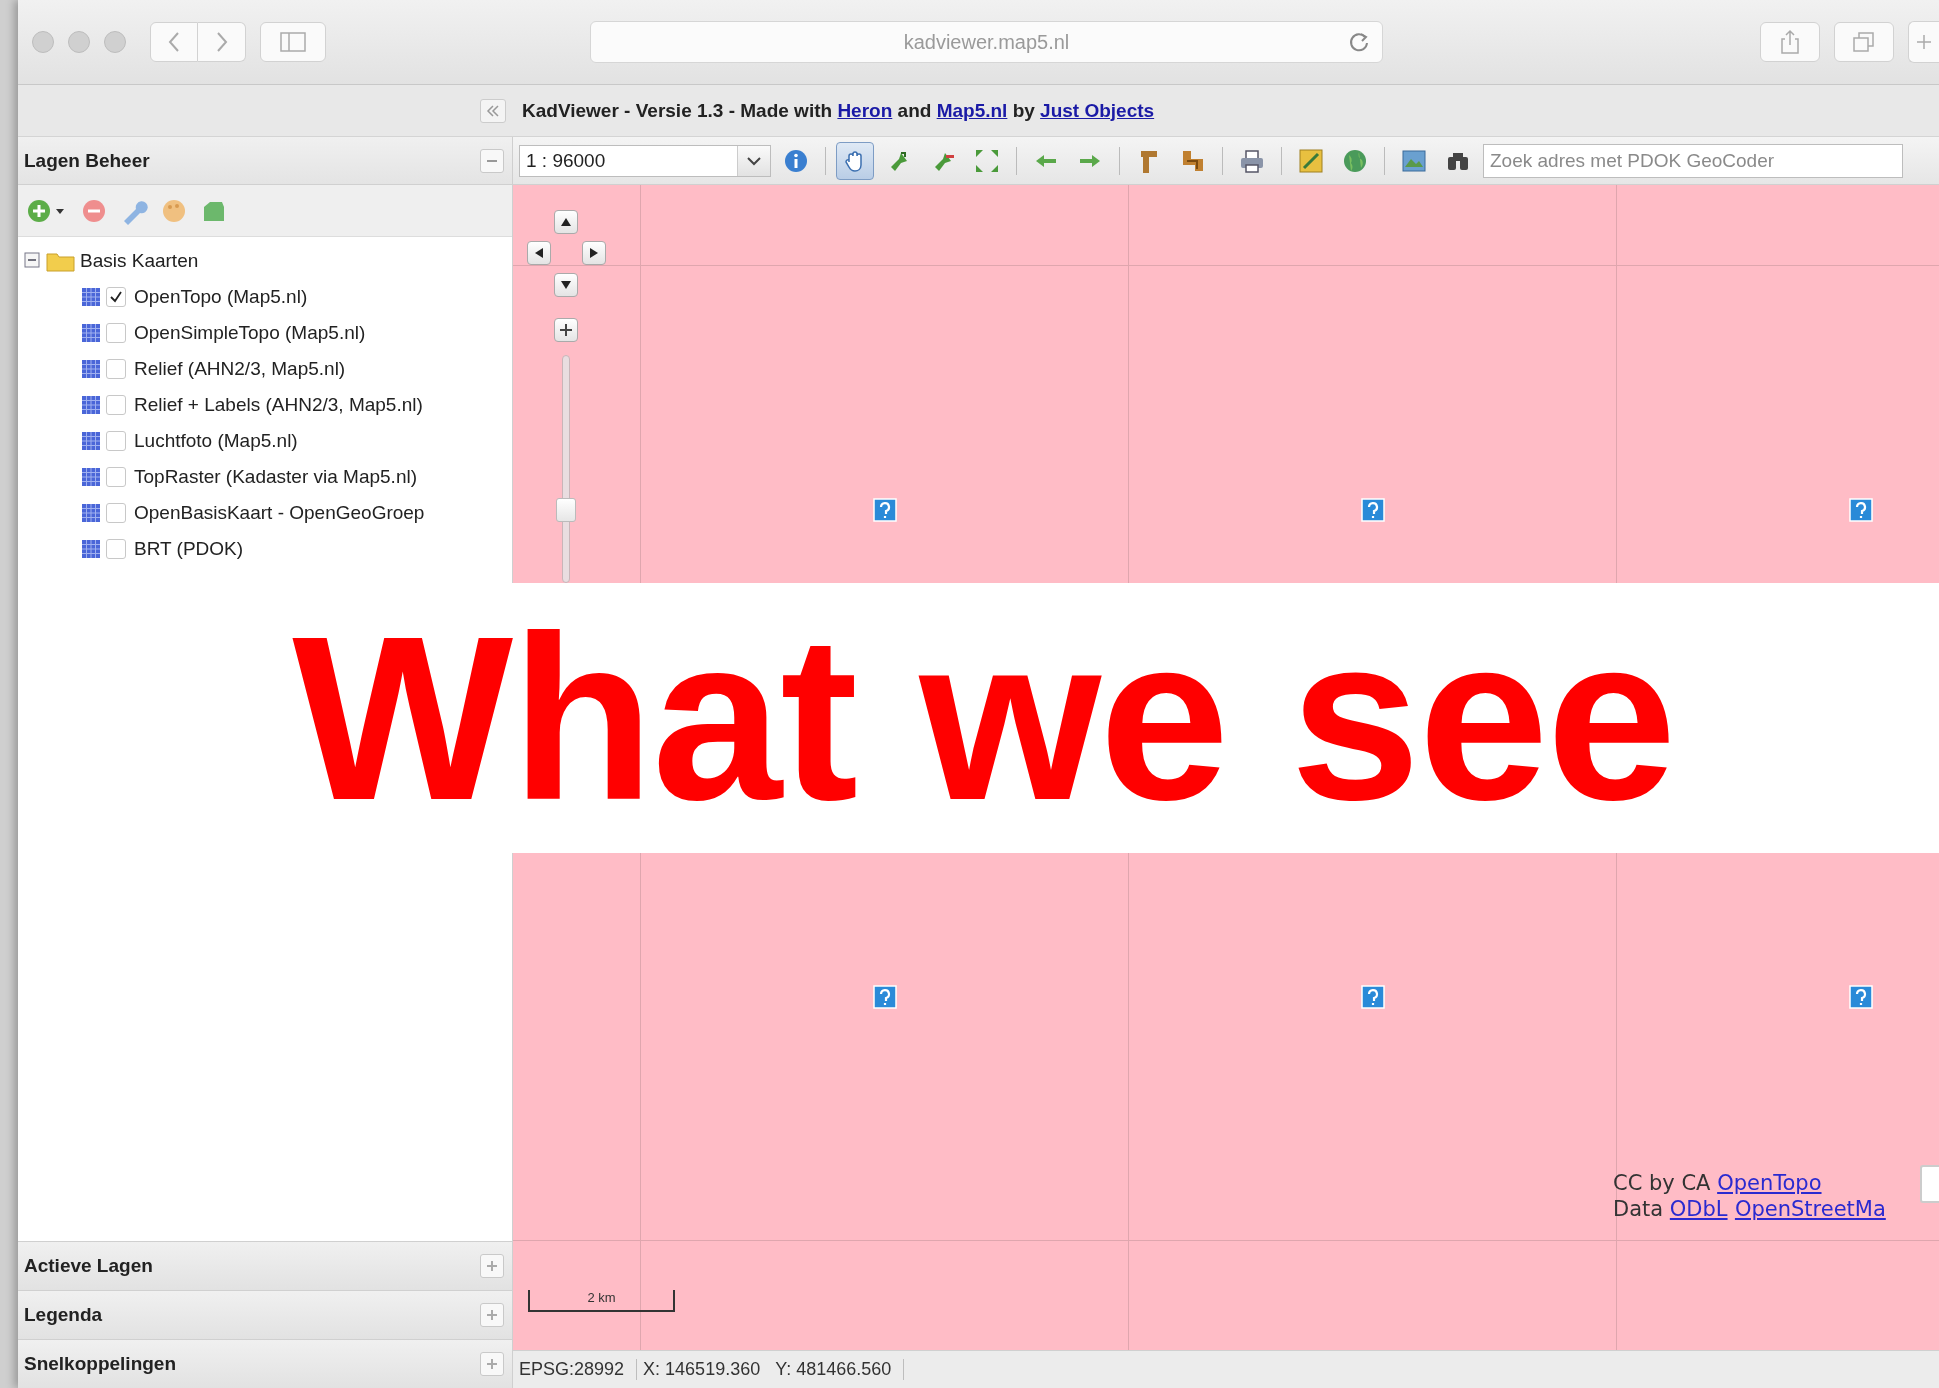  What do you see at coordinates (1698, 1209) in the screenshot?
I see `attribution-link: ODbL` at bounding box center [1698, 1209].